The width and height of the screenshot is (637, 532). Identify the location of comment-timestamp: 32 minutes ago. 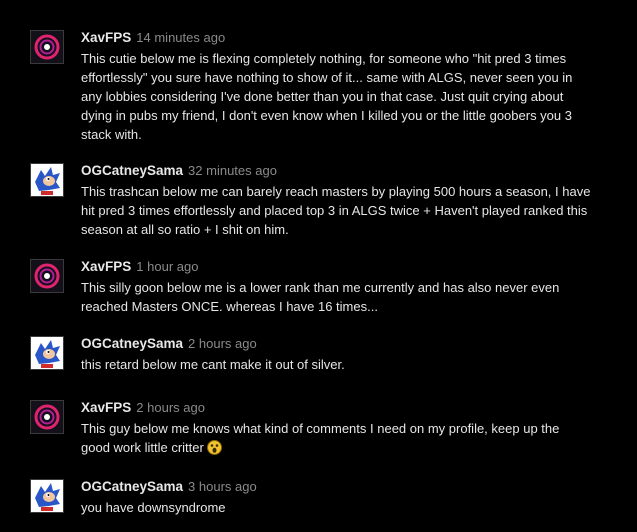
(232, 170).